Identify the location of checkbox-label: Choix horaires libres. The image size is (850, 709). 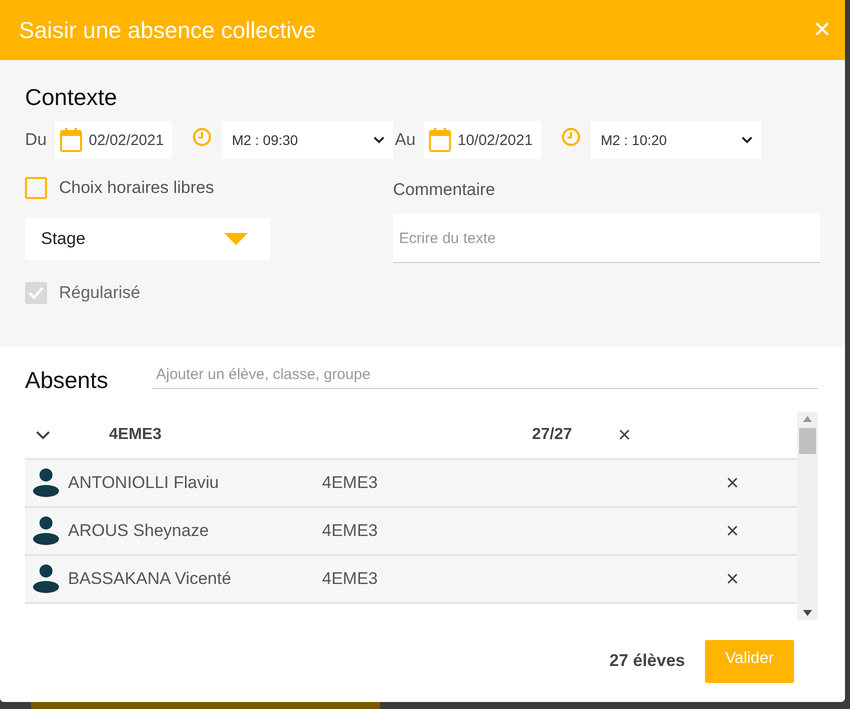
(136, 188).